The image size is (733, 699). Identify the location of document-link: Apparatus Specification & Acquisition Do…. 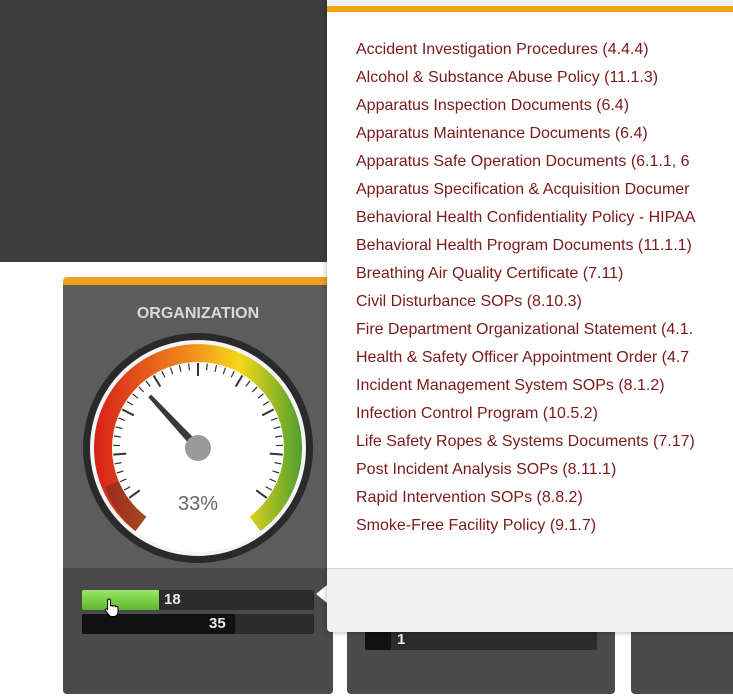
(544, 195).